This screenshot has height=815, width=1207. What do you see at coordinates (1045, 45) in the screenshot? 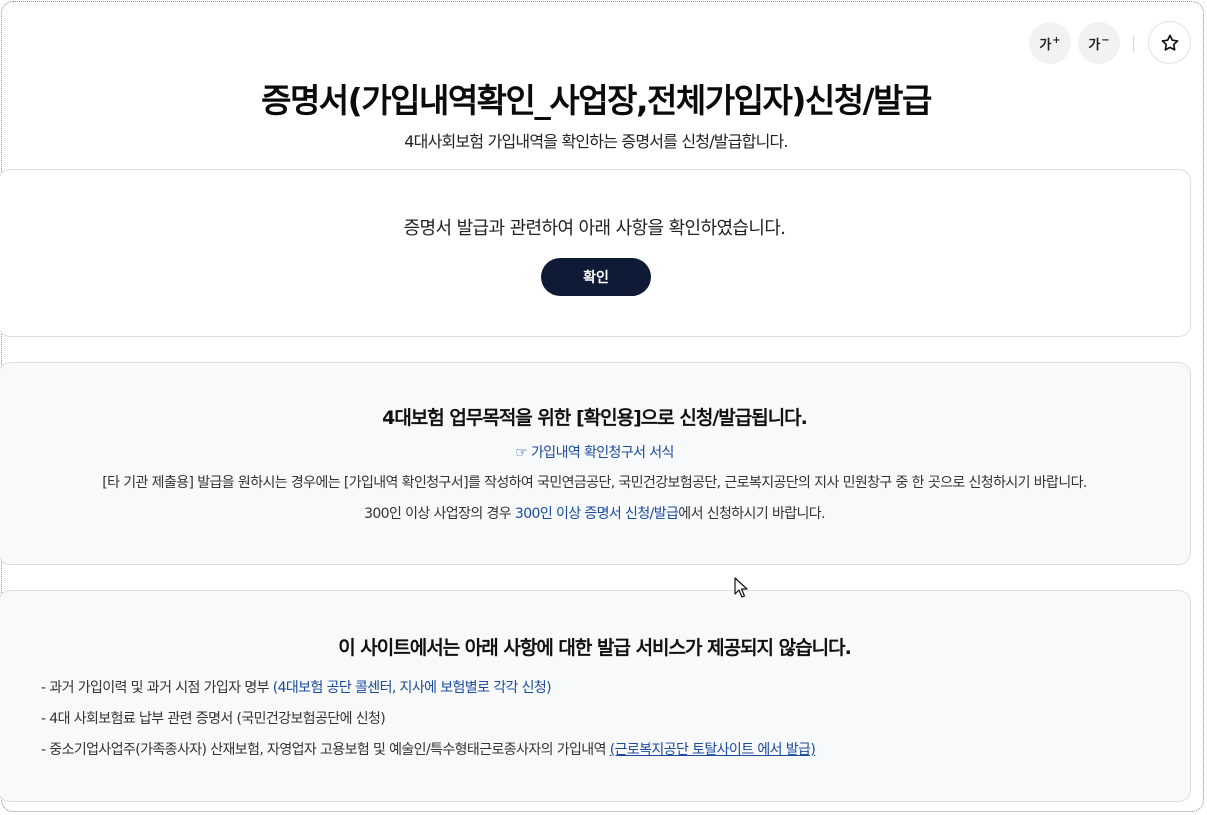
I see `font-increase-label: 가` at bounding box center [1045, 45].